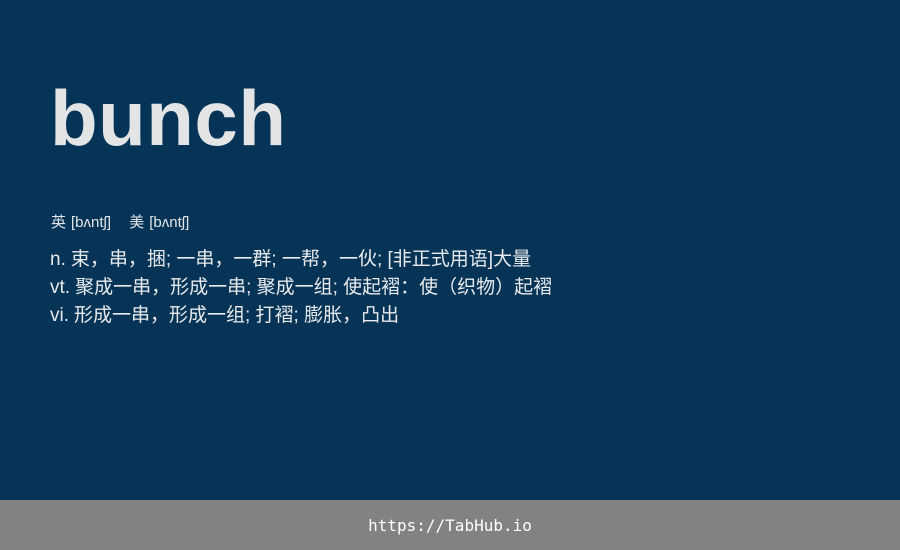  I want to click on phonetic-us-ipa: [bʌntʃ], so click(169, 222).